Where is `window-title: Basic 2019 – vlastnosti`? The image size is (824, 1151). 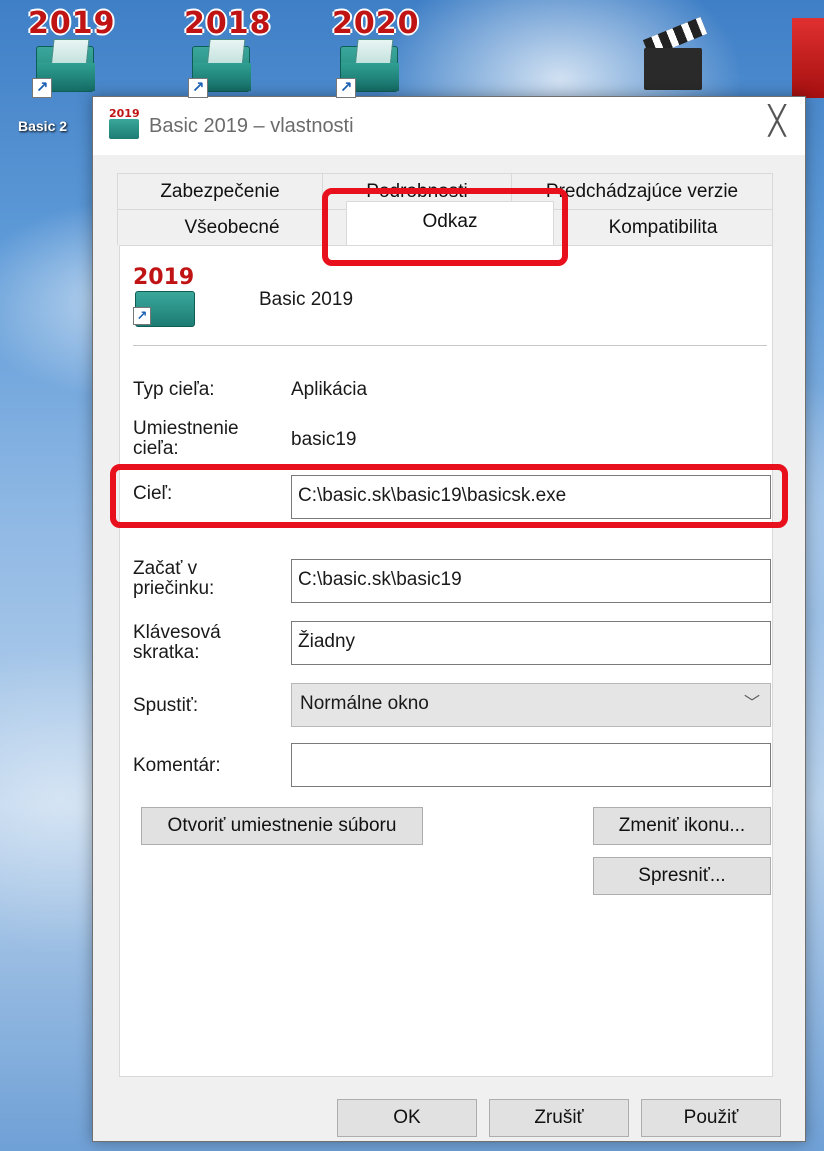
window-title: Basic 2019 – vlastnosti is located at coordinates (251, 126).